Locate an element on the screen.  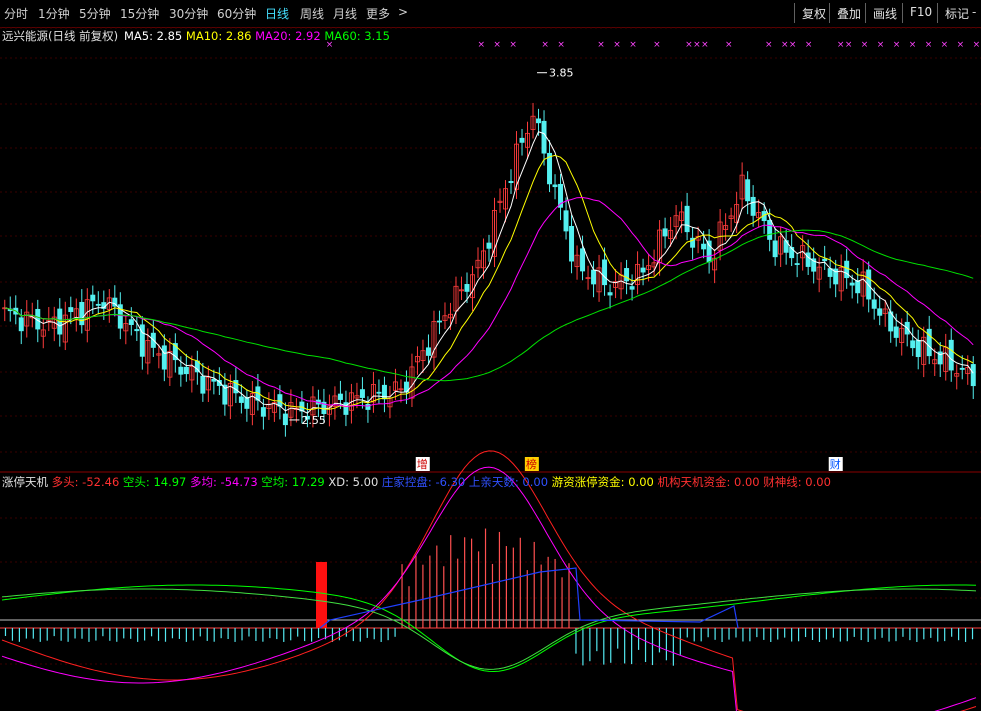
indicator-legend-item: 多均: -54.73 is located at coordinates (221, 482).